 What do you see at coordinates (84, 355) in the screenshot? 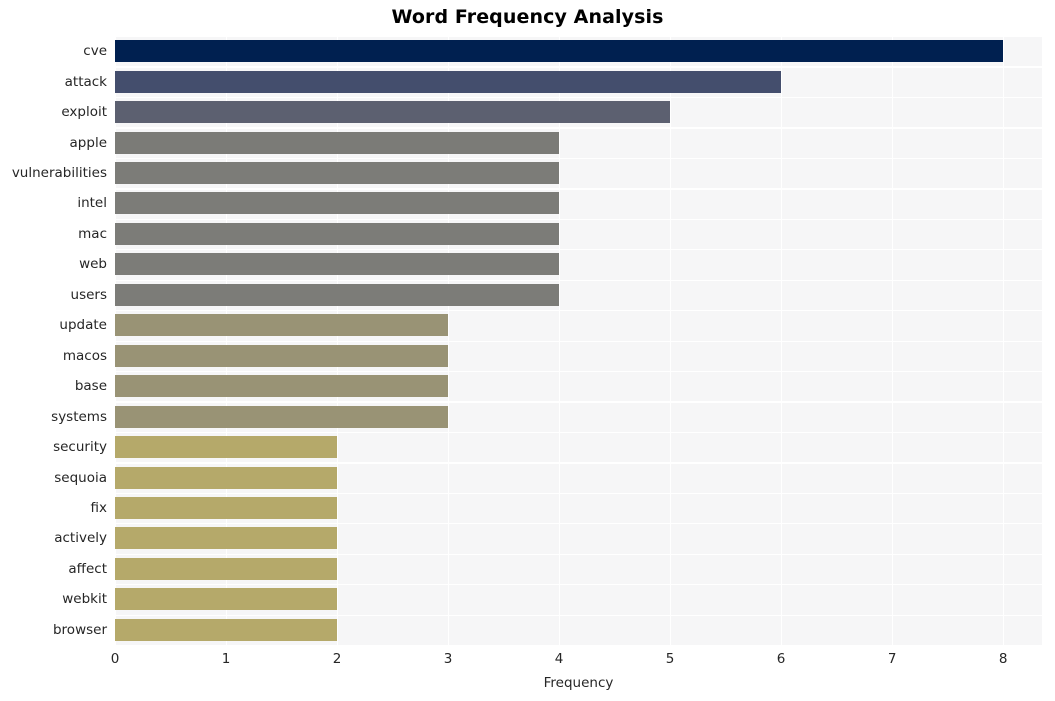
I see `y-tick-label-macos: macos` at bounding box center [84, 355].